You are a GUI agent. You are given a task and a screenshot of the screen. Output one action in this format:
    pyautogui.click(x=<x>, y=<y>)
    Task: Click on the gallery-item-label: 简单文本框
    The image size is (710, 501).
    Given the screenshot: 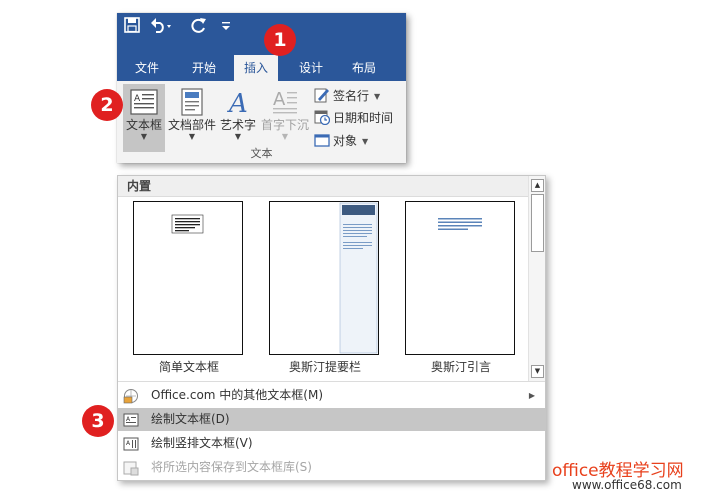 What is the action you would take?
    pyautogui.click(x=188, y=367)
    